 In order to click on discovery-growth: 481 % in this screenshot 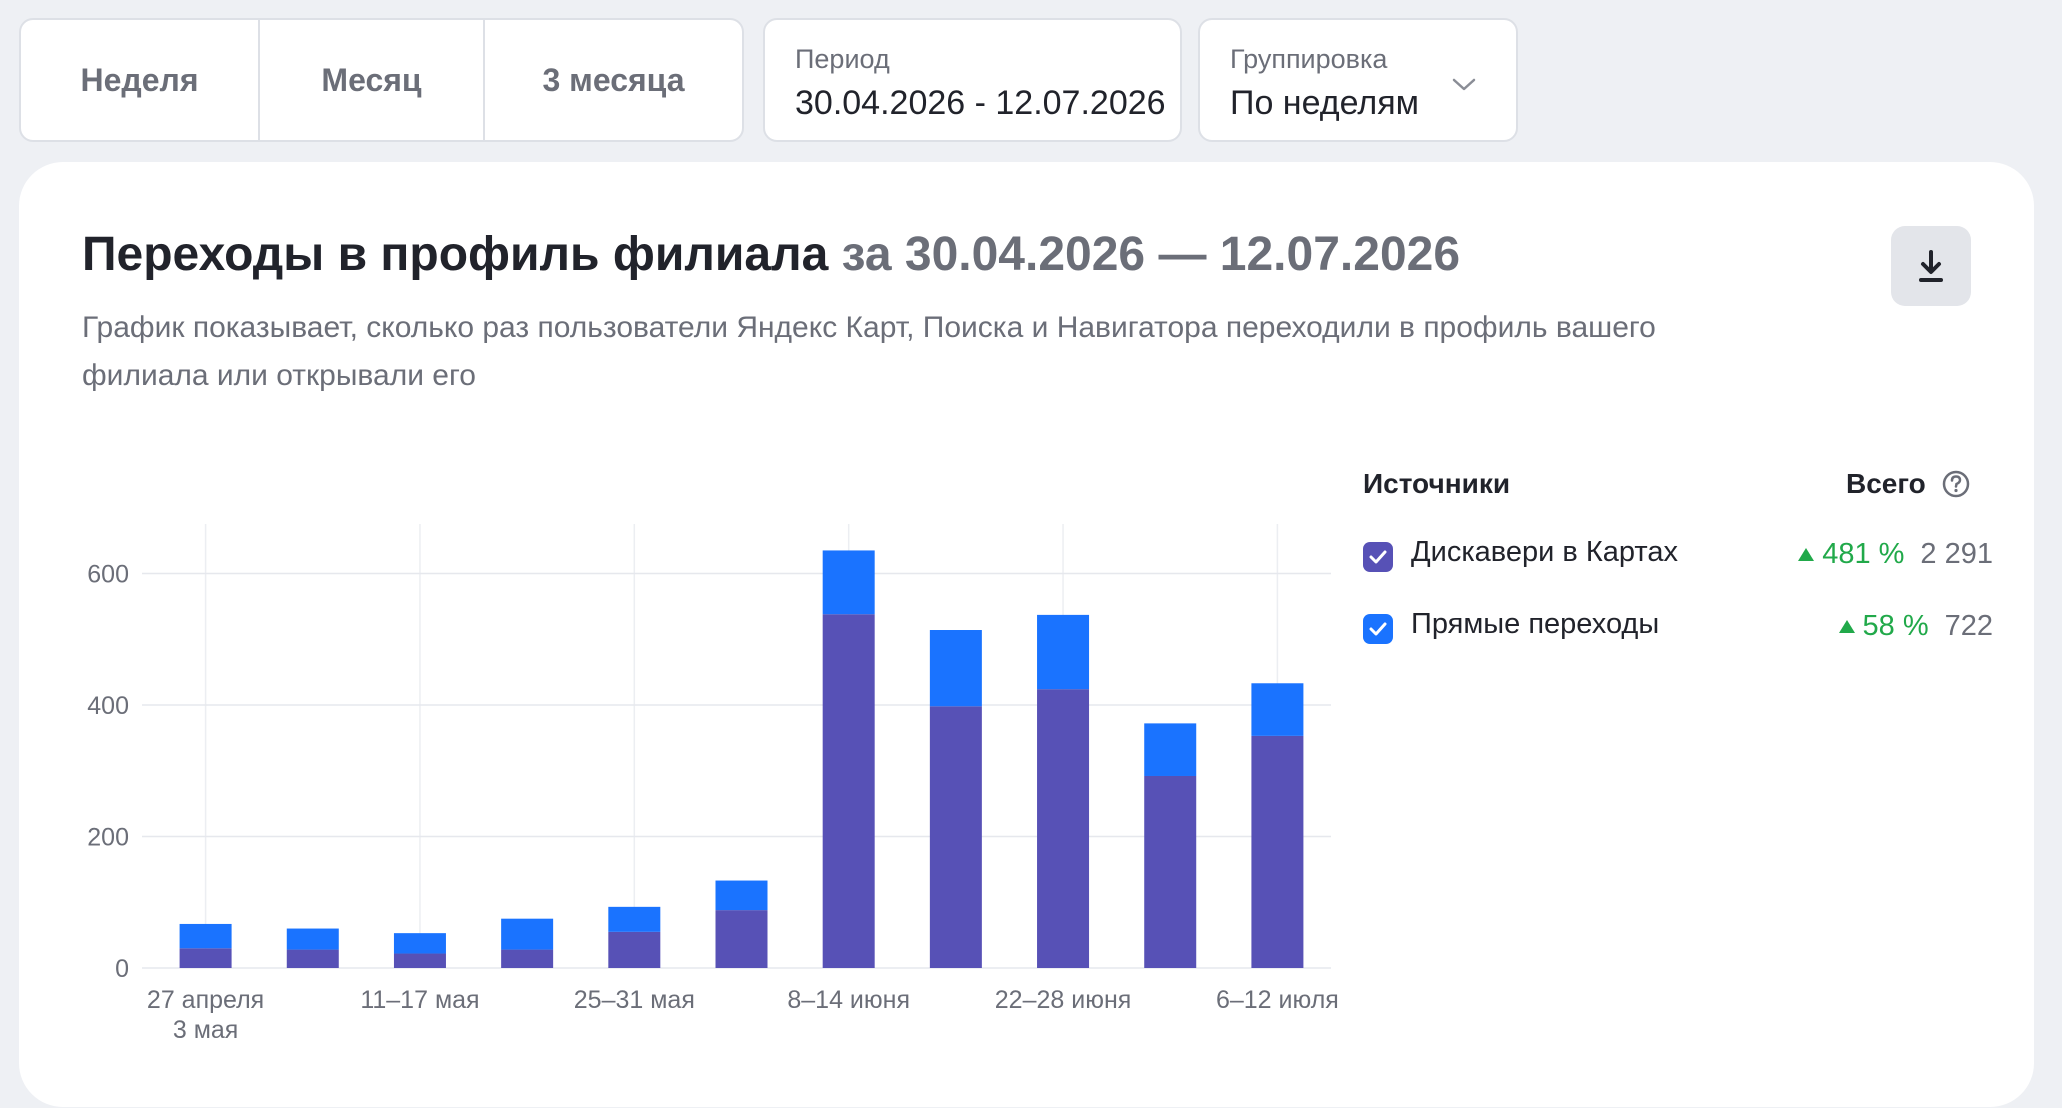, I will do `click(1851, 554)`.